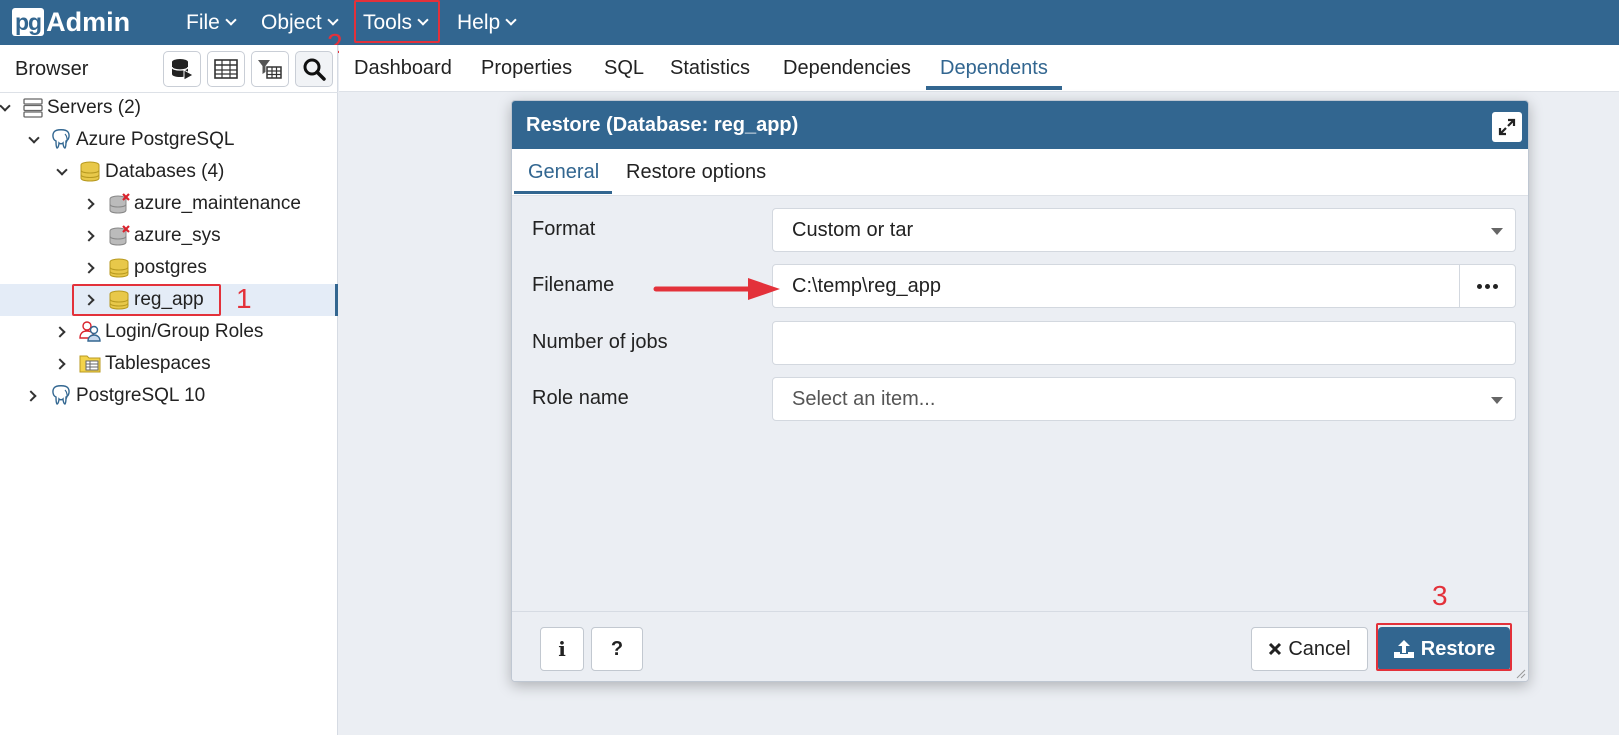  Describe the element at coordinates (1479, 286) in the screenshot. I see `ellipsis-icon` at that location.